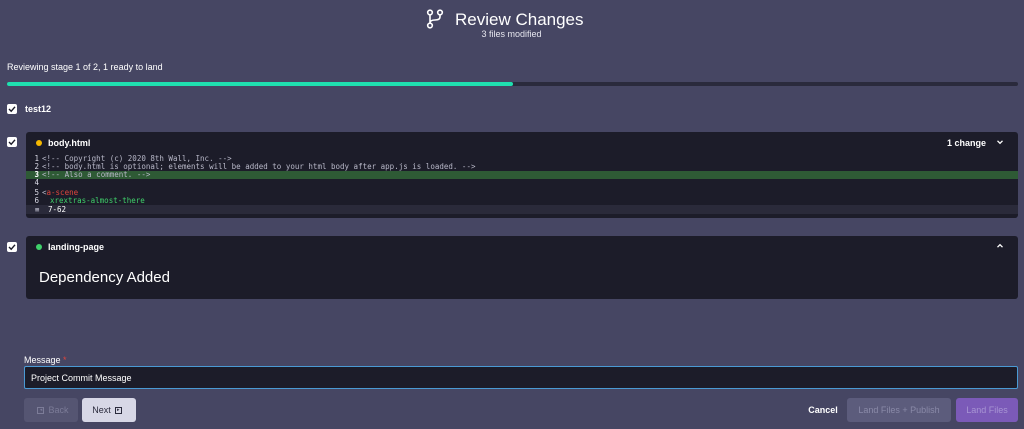  What do you see at coordinates (39, 143) in the screenshot?
I see `modified-status-dot` at bounding box center [39, 143].